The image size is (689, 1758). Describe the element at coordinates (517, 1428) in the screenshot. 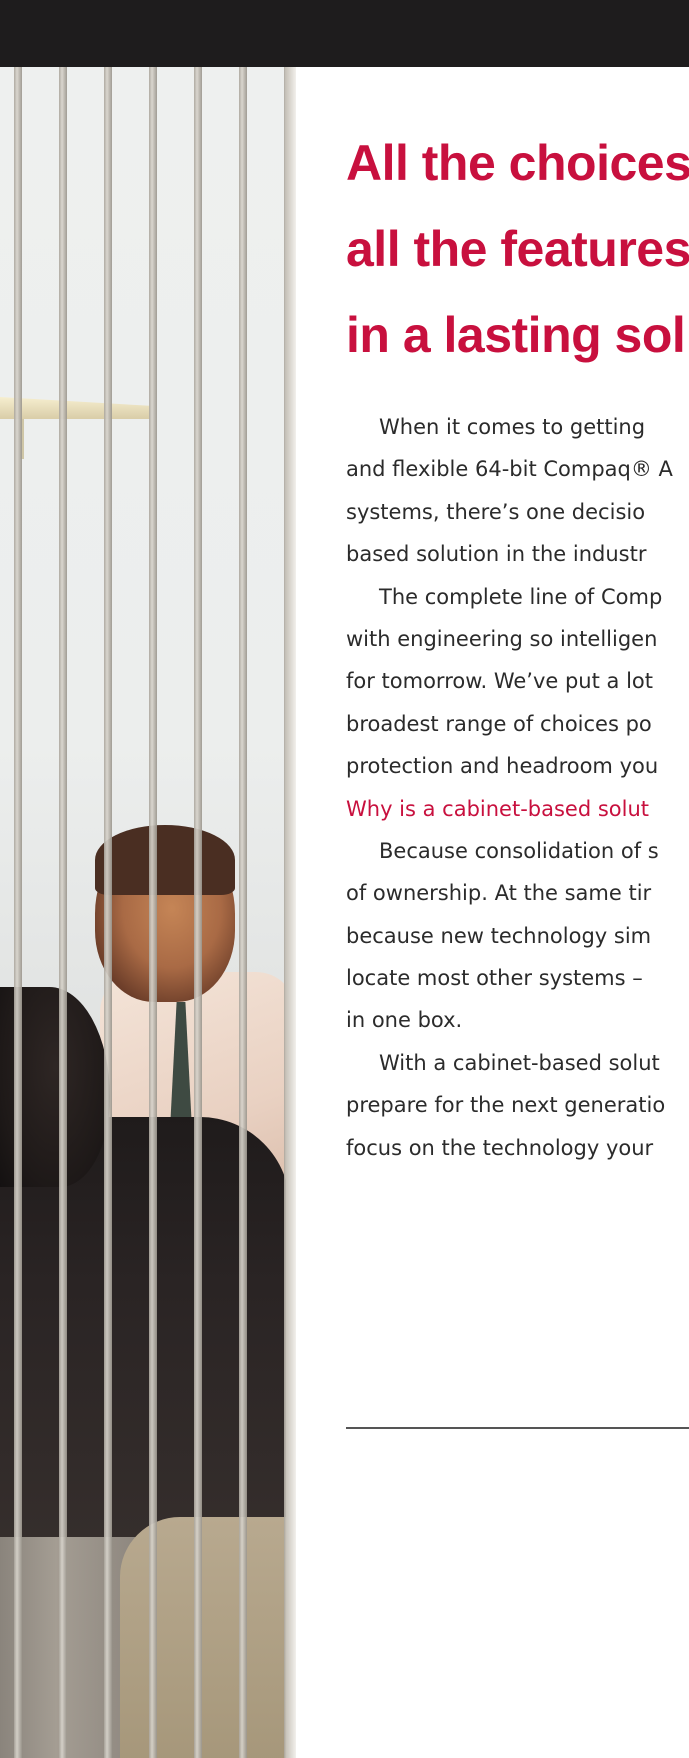

I see `section-divider` at that location.